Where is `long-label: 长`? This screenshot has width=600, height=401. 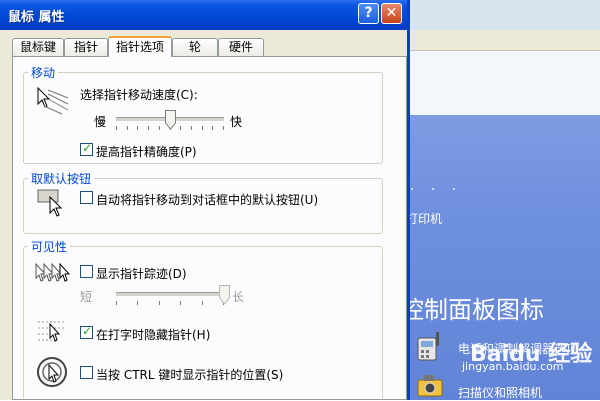 long-label: 长 is located at coordinates (238, 297).